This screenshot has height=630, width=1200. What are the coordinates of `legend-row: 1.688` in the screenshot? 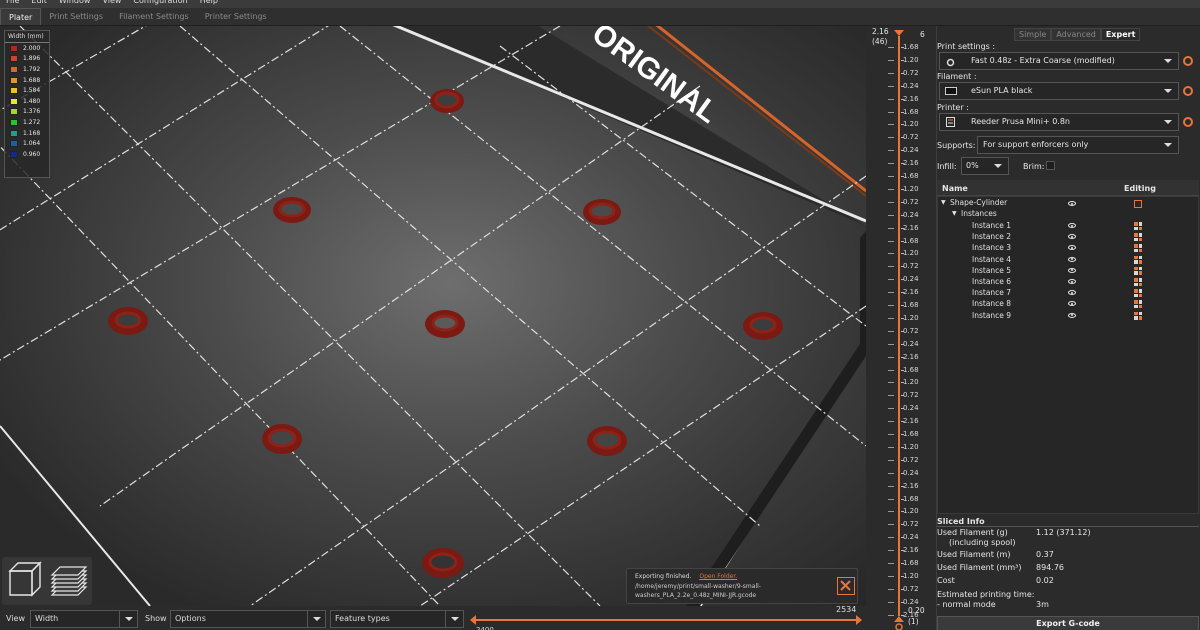 It's located at (27, 80).